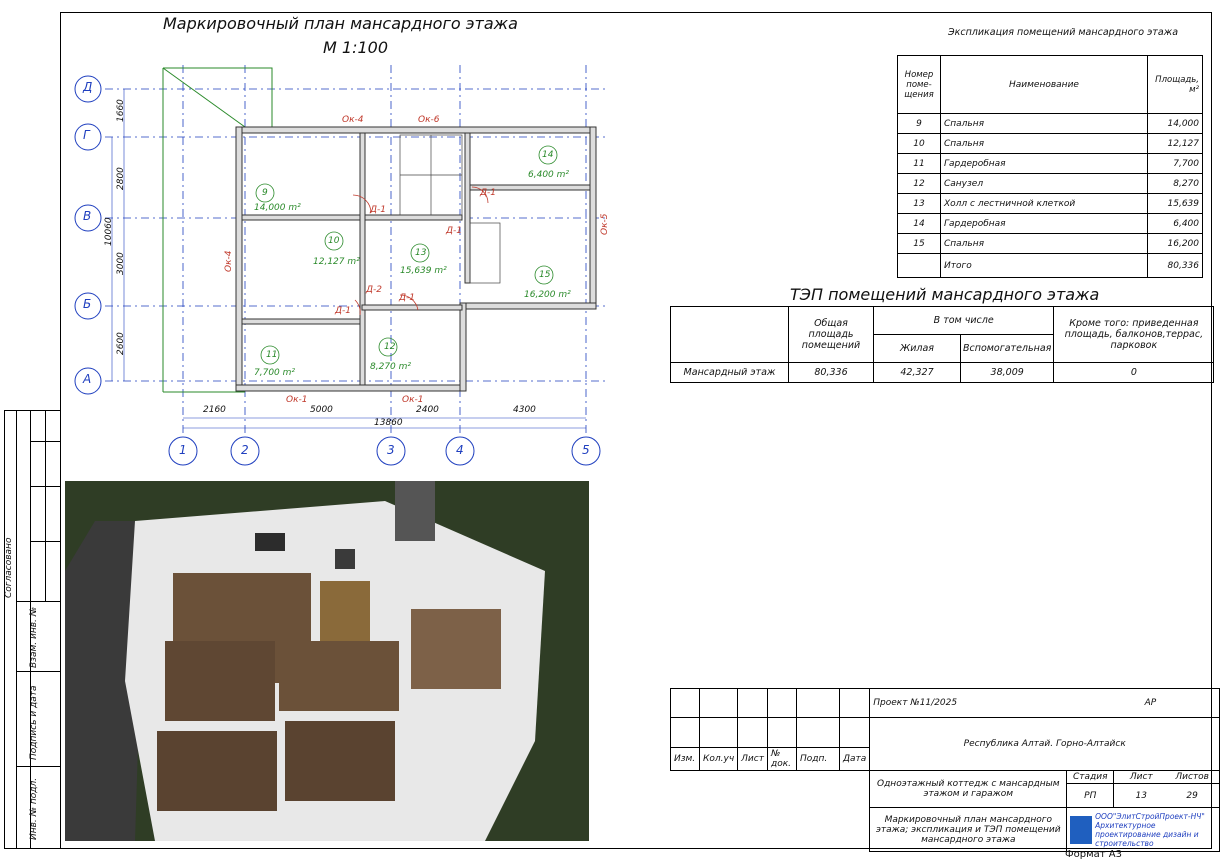  Describe the element at coordinates (549, 175) in the screenshot. I see `room-area: 6,400 m²` at that location.